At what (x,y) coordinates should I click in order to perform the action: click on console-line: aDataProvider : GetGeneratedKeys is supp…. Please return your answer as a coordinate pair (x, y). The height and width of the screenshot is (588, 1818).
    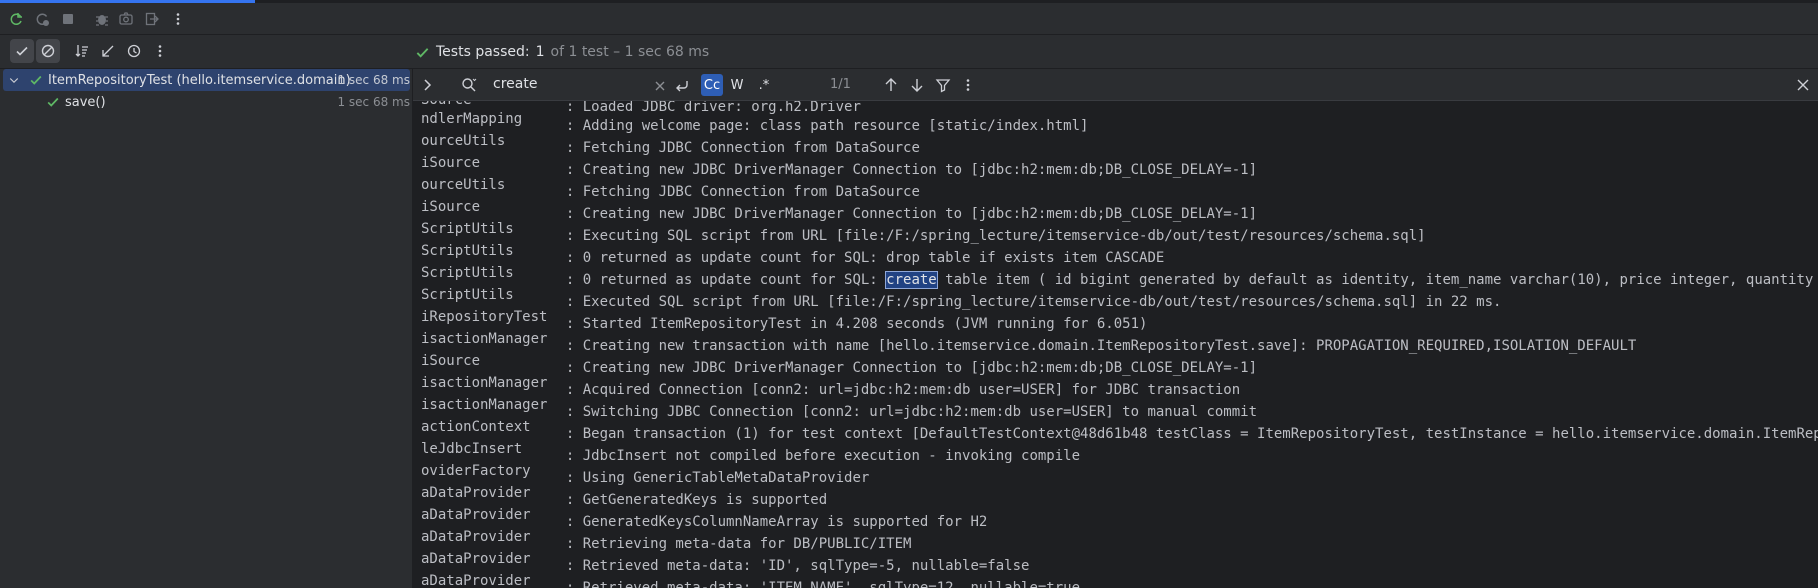
    Looking at the image, I should click on (624, 496).